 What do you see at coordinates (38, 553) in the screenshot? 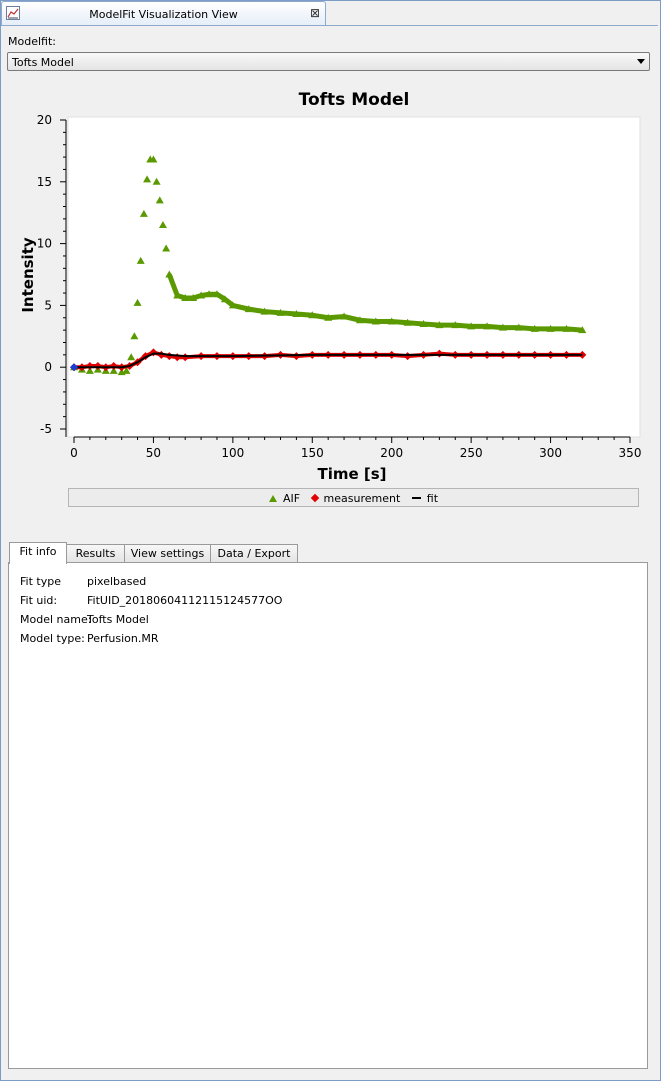
I see `tab-fit-info: Fit info` at bounding box center [38, 553].